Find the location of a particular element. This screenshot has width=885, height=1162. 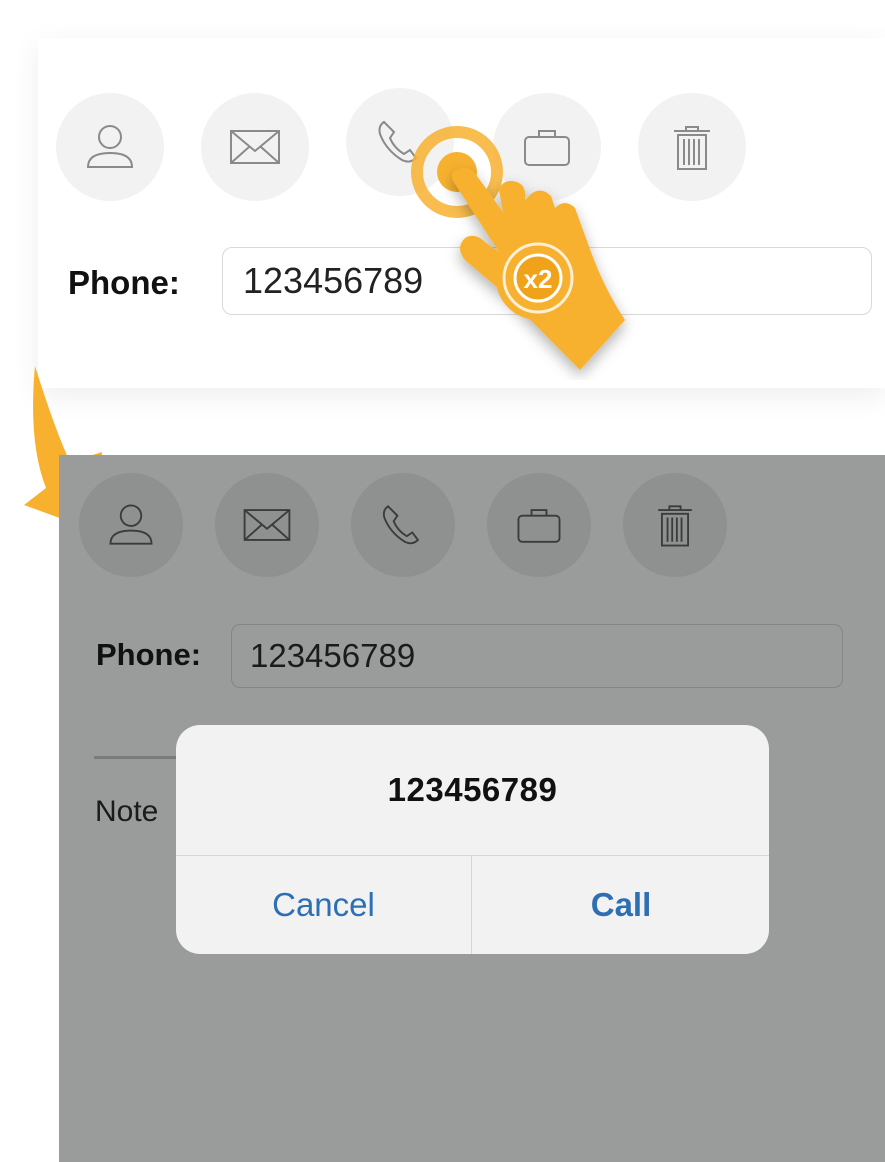

work-button is located at coordinates (539, 525).